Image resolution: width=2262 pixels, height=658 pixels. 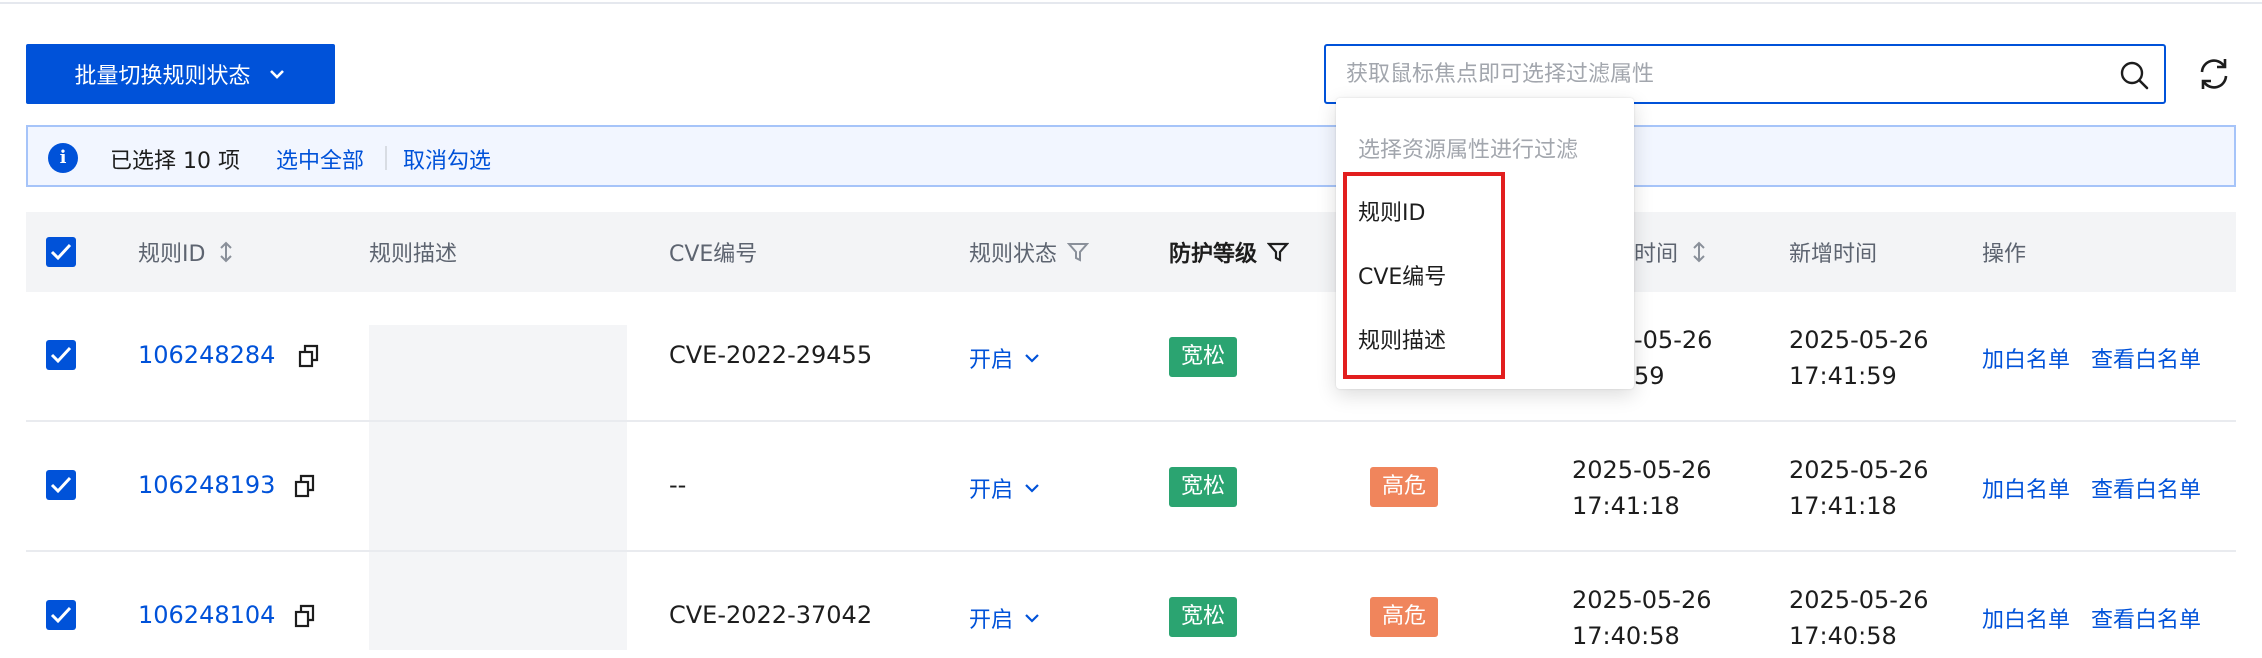 What do you see at coordinates (162, 76) in the screenshot?
I see `batch-toggle-status-label: 批量切换规则状态` at bounding box center [162, 76].